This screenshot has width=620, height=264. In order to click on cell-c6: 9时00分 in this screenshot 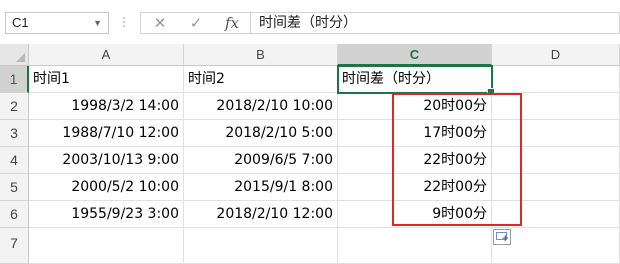, I will do `click(415, 214)`.